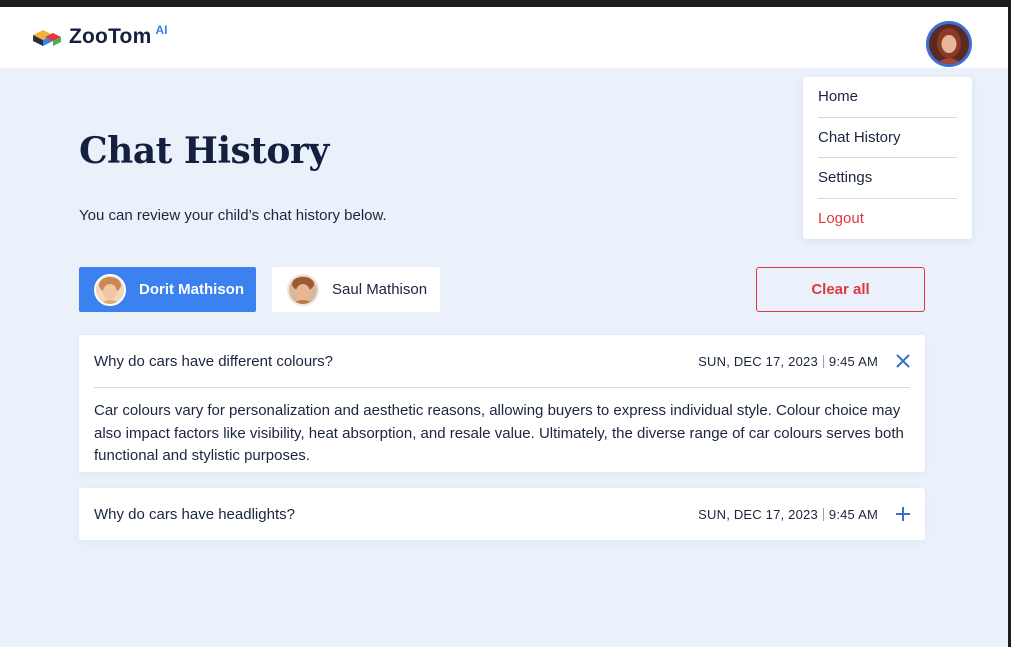 This screenshot has height=647, width=1011. I want to click on profile-avatar, so click(949, 44).